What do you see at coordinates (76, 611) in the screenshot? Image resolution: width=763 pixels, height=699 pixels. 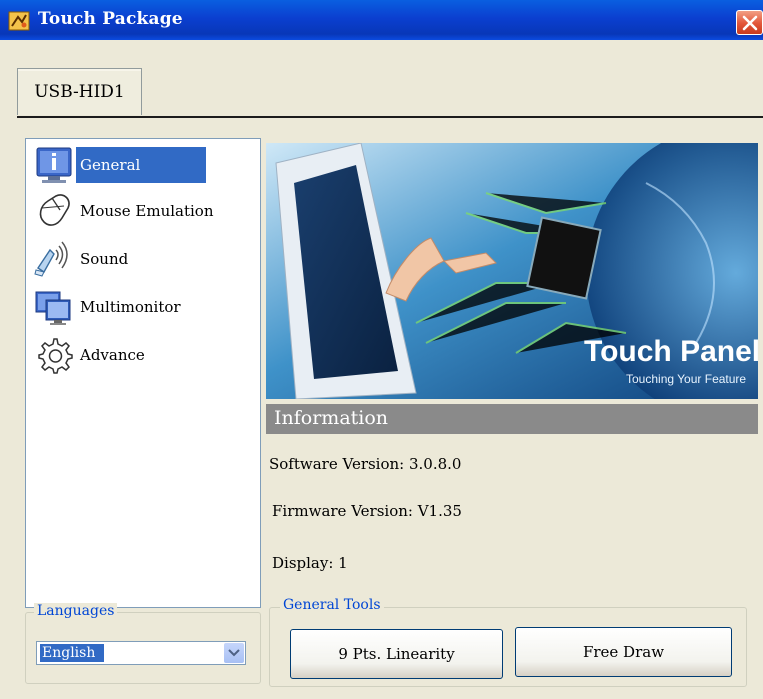 I see `languages-legend: Languages` at bounding box center [76, 611].